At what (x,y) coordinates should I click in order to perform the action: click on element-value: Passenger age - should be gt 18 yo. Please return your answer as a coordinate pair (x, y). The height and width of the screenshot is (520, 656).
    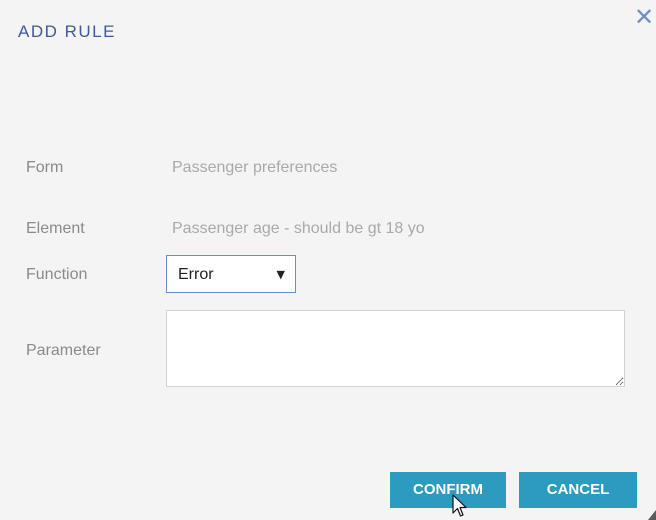
    Looking at the image, I should click on (298, 228).